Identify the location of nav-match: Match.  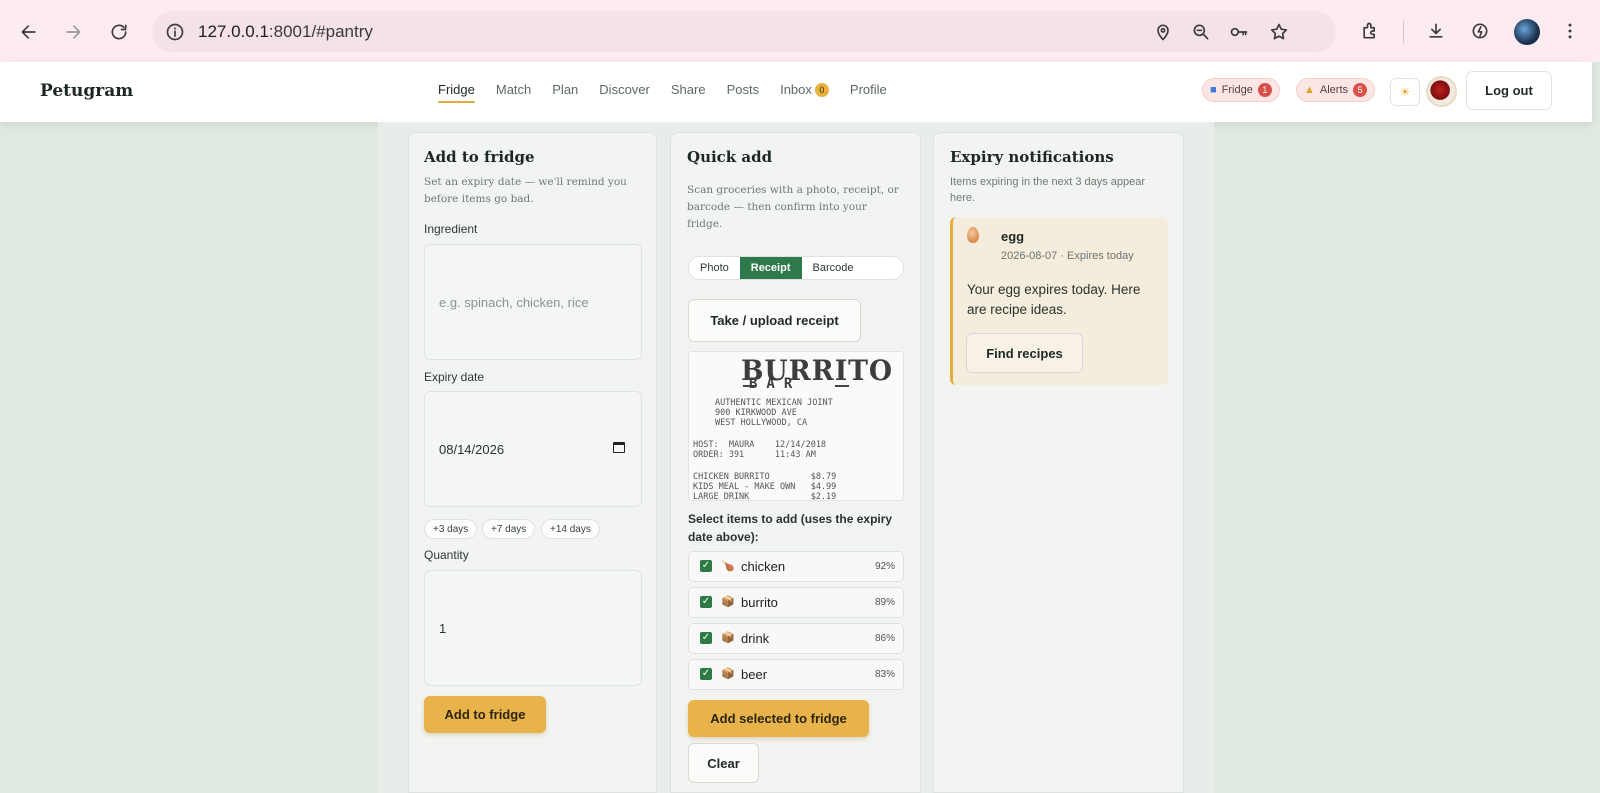
(513, 92).